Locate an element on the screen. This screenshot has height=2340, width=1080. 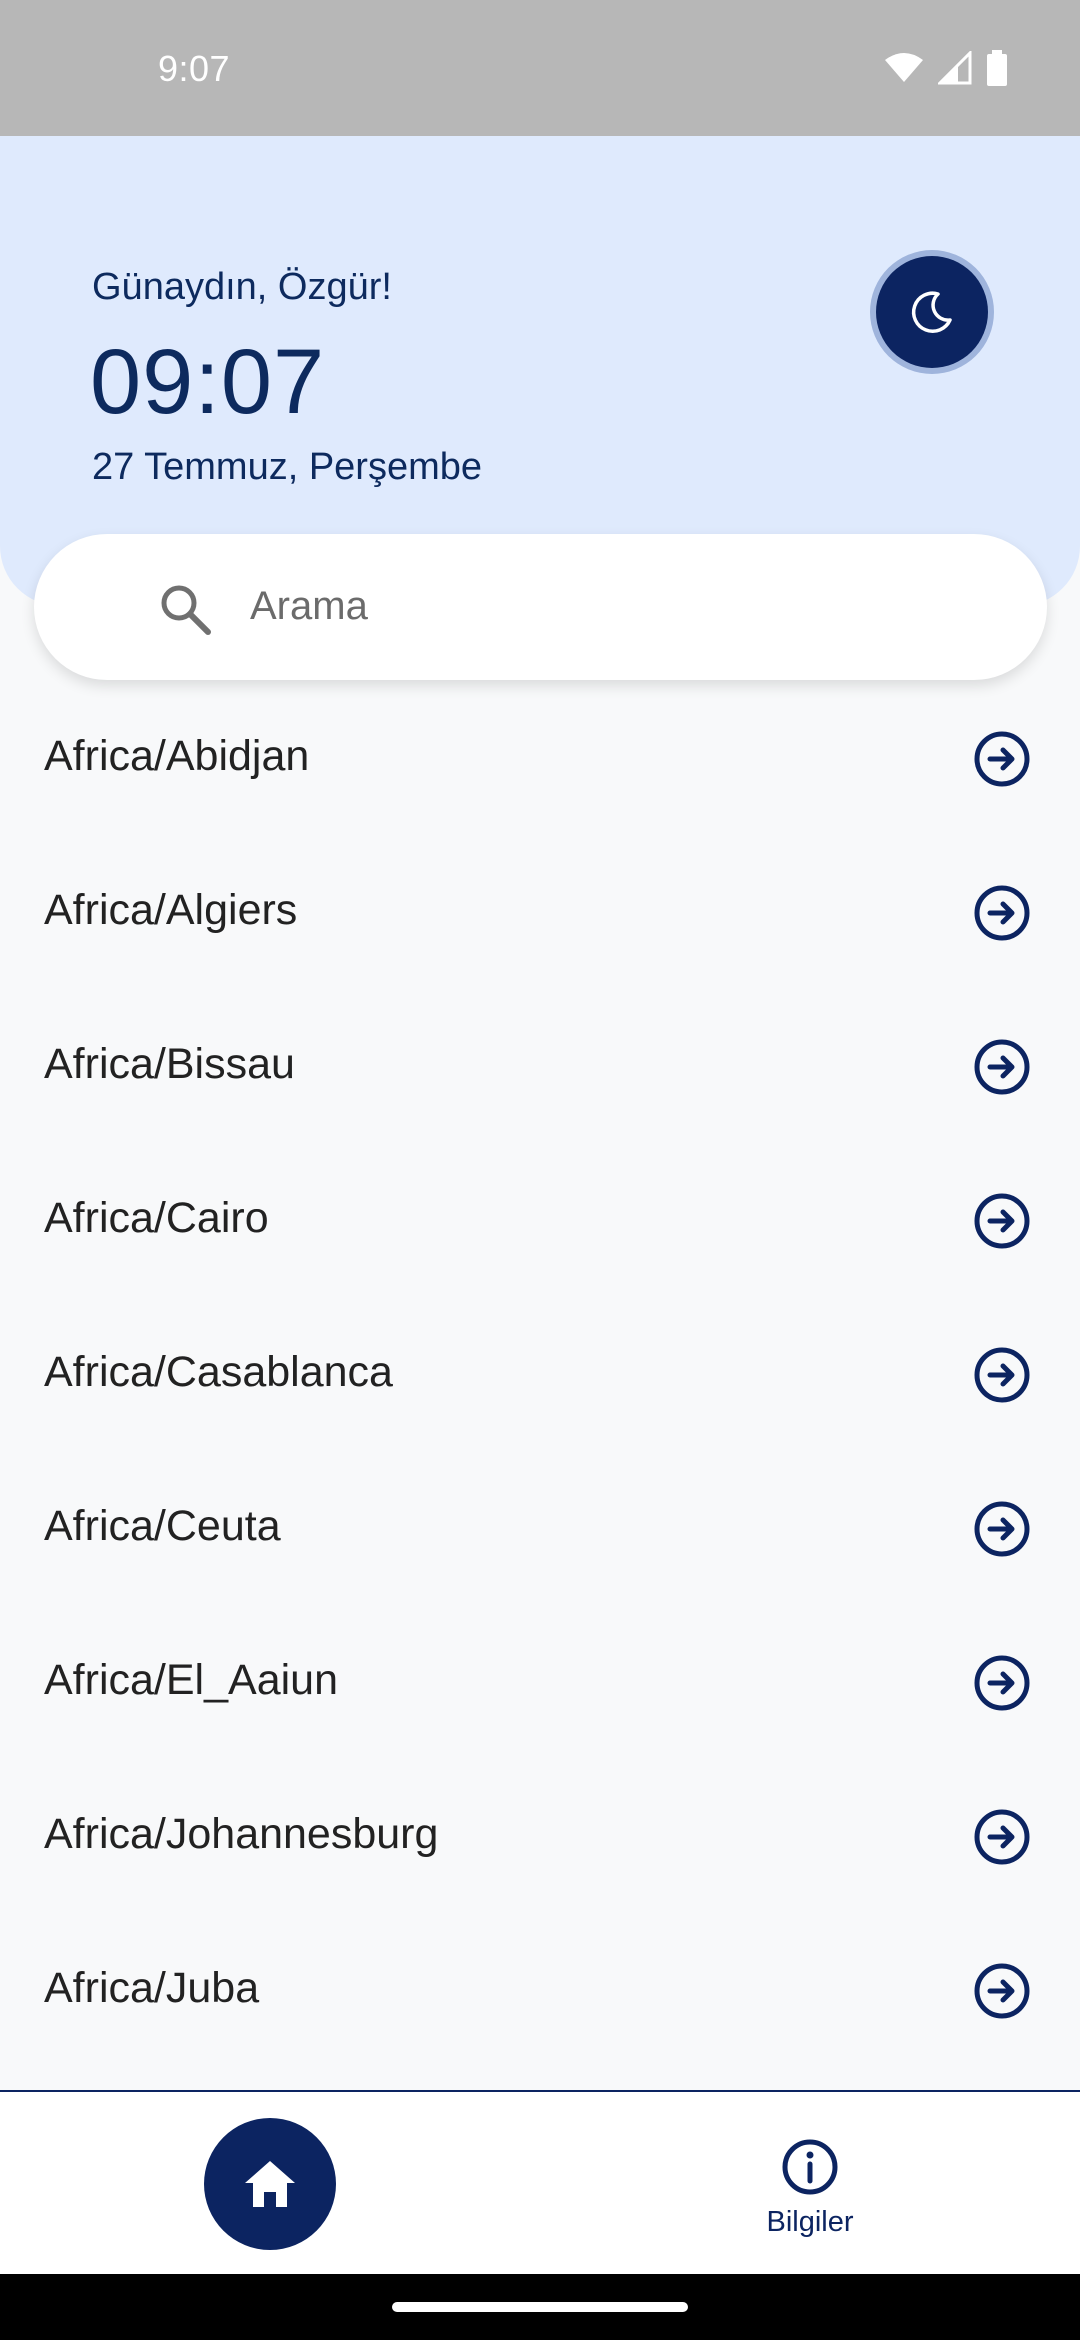
search-input is located at coordinates (620, 606).